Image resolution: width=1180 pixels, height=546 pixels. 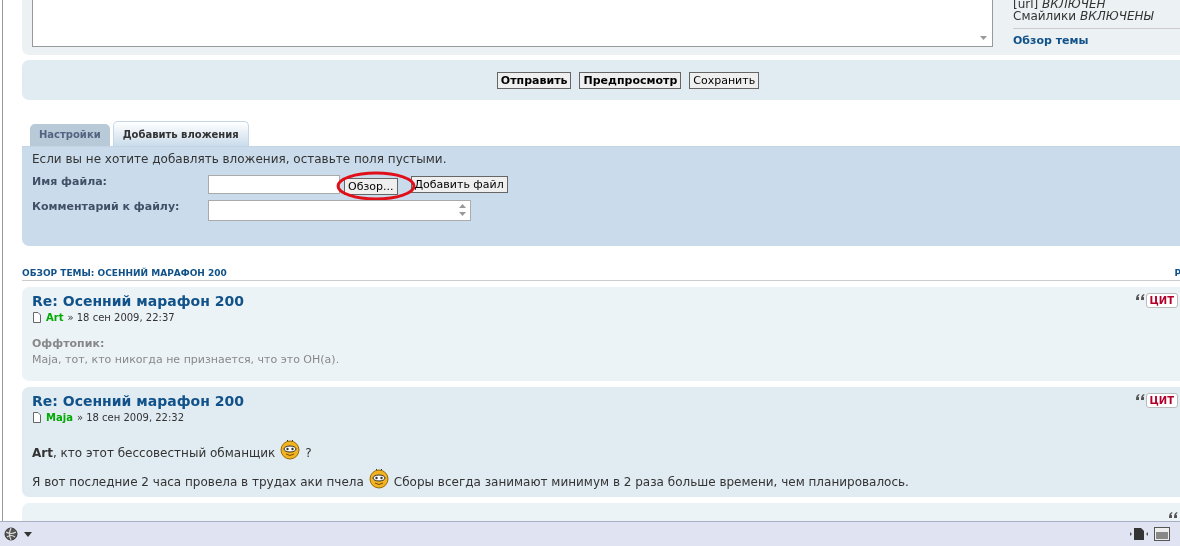 I want to click on field-label: Имя файла:, so click(x=70, y=181).